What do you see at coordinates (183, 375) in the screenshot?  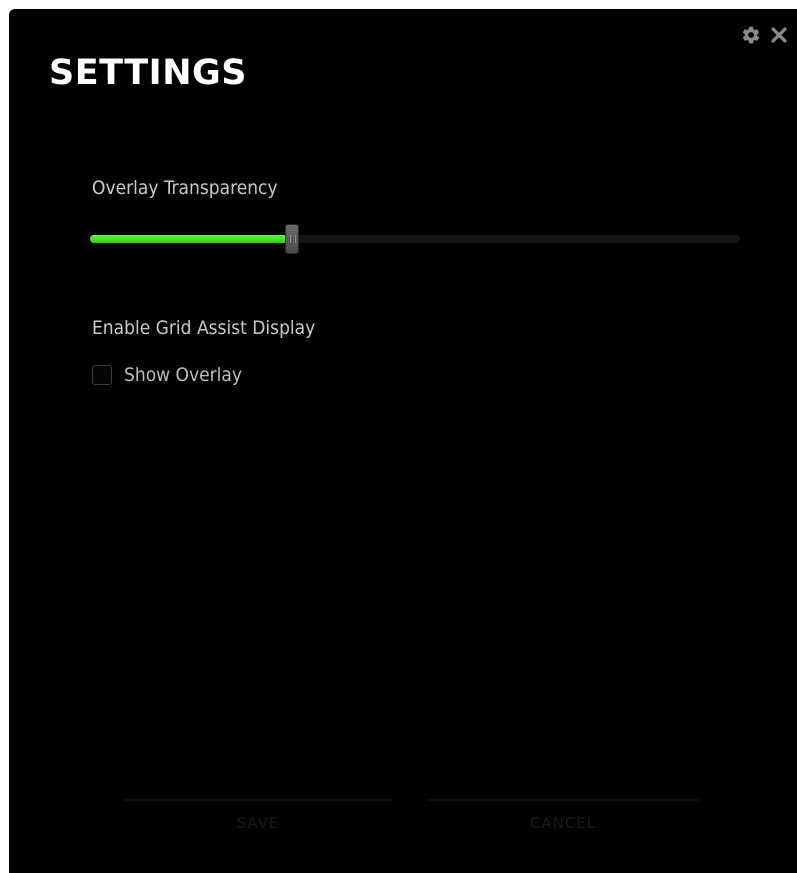 I see `show-overlay-label: Show Overlay` at bounding box center [183, 375].